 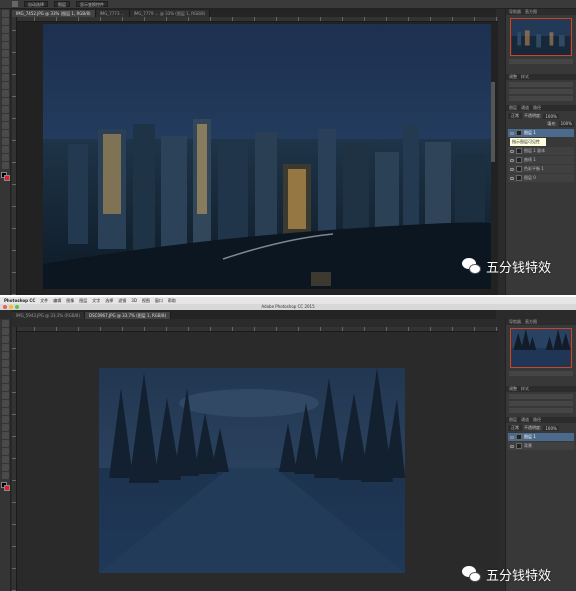 What do you see at coordinates (92, 4) in the screenshot?
I see `show-transform-checkbox: 显示变换控件` at bounding box center [92, 4].